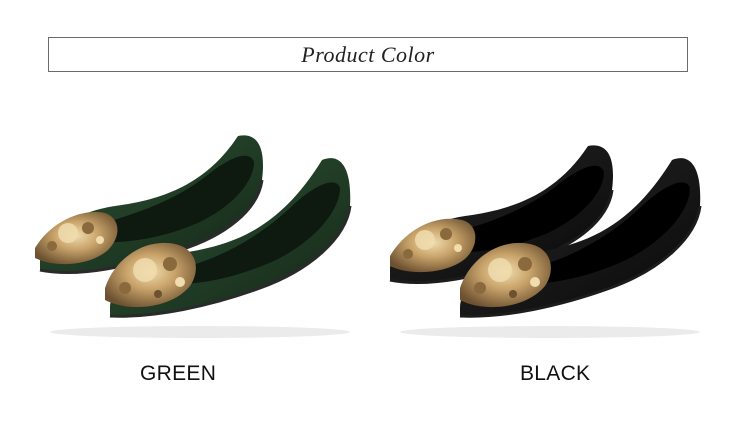 This screenshot has height=447, width=750. I want to click on section-header-box: Product Color, so click(368, 54).